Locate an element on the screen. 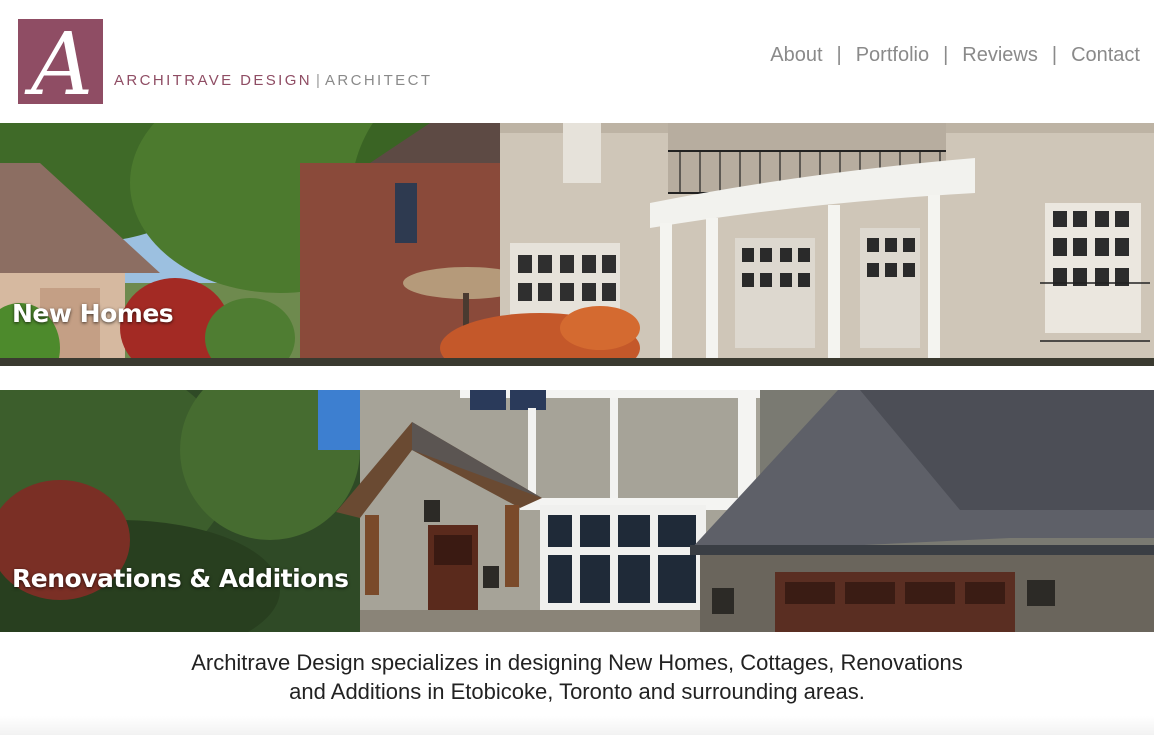 This screenshot has width=1154, height=735. brand-role: ARCHITECT is located at coordinates (378, 80).